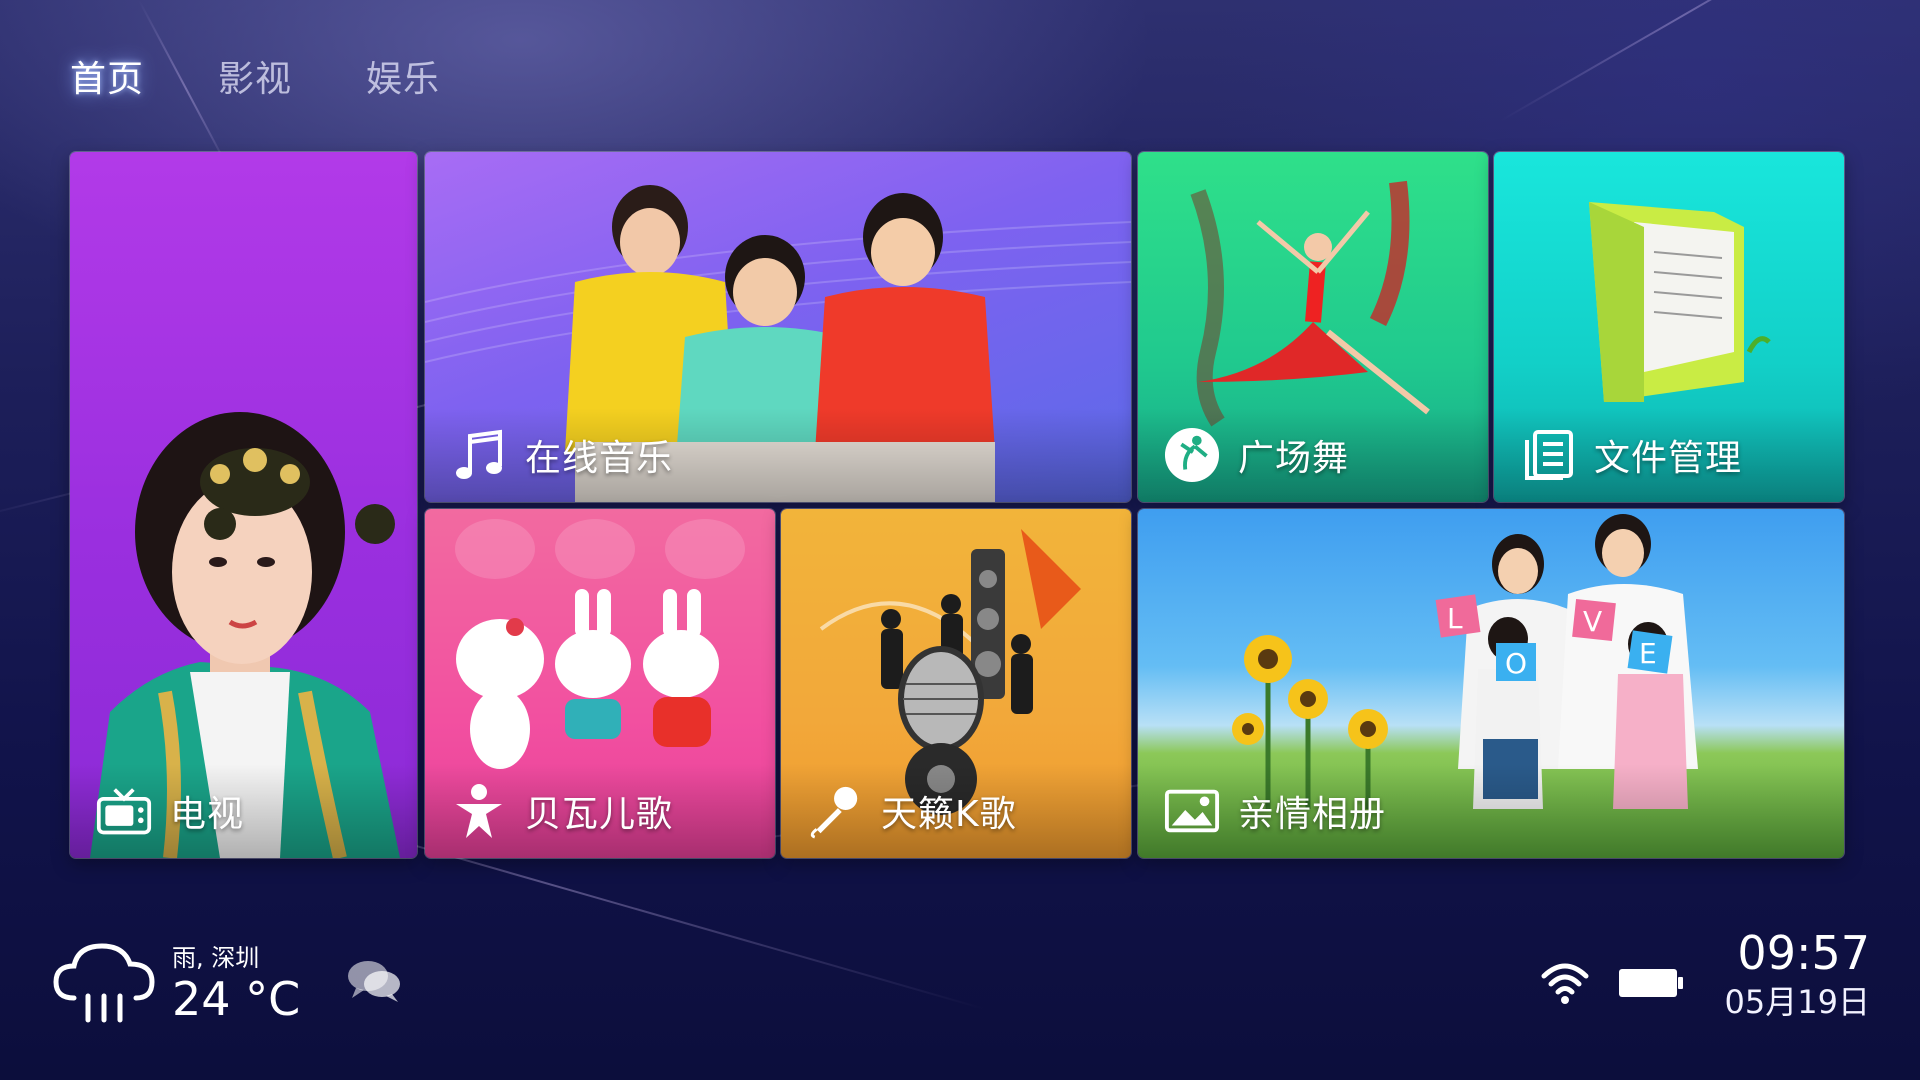 Image resolution: width=1920 pixels, height=1080 pixels. I want to click on files-caption: 文件管理, so click(1669, 455).